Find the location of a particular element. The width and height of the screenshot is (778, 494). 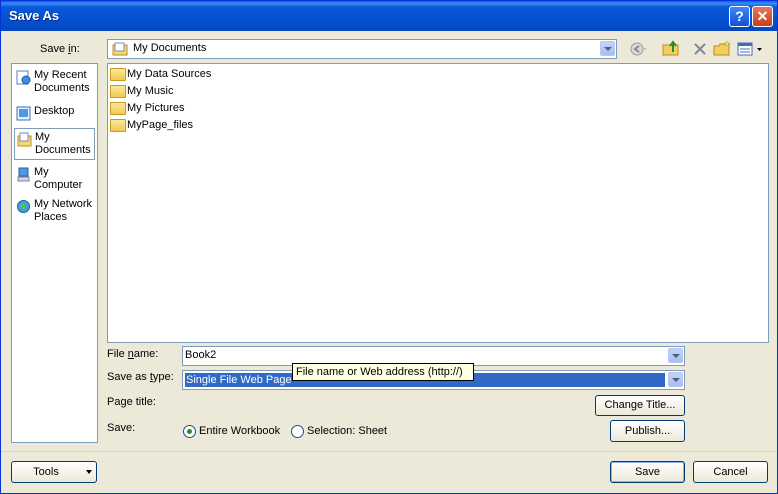

cancel-button: Cancel is located at coordinates (730, 472).